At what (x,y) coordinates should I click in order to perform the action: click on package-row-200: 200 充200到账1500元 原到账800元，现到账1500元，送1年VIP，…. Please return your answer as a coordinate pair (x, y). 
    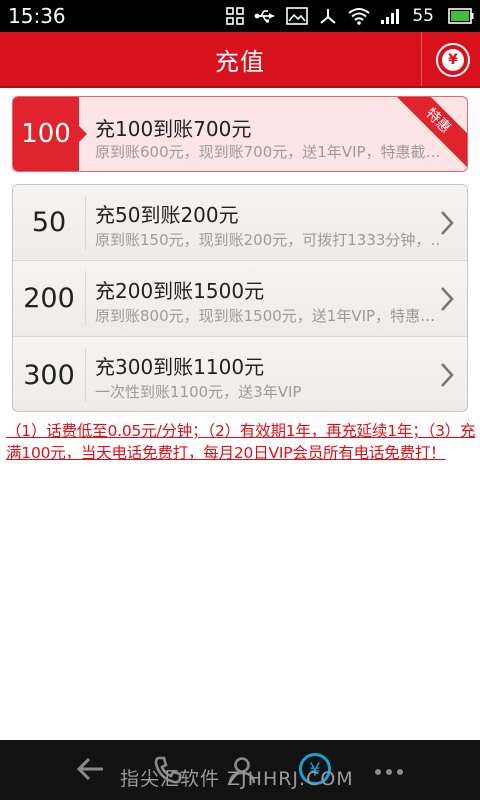
    Looking at the image, I should click on (240, 299).